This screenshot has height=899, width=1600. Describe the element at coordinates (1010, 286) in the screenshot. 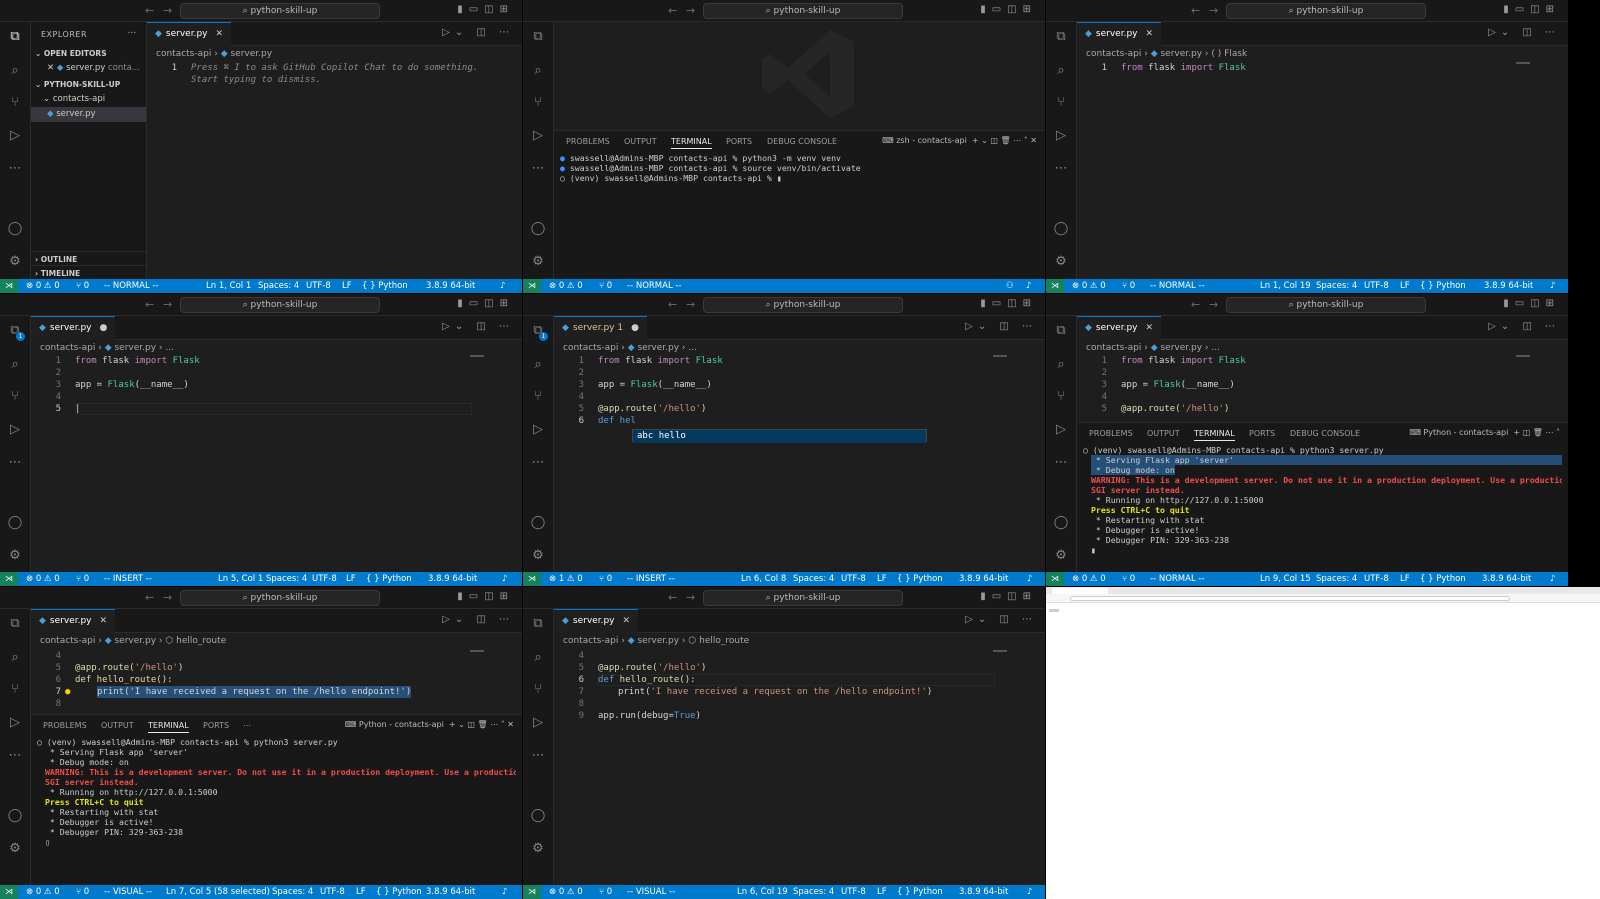

I see `account-icon: ⚇` at that location.